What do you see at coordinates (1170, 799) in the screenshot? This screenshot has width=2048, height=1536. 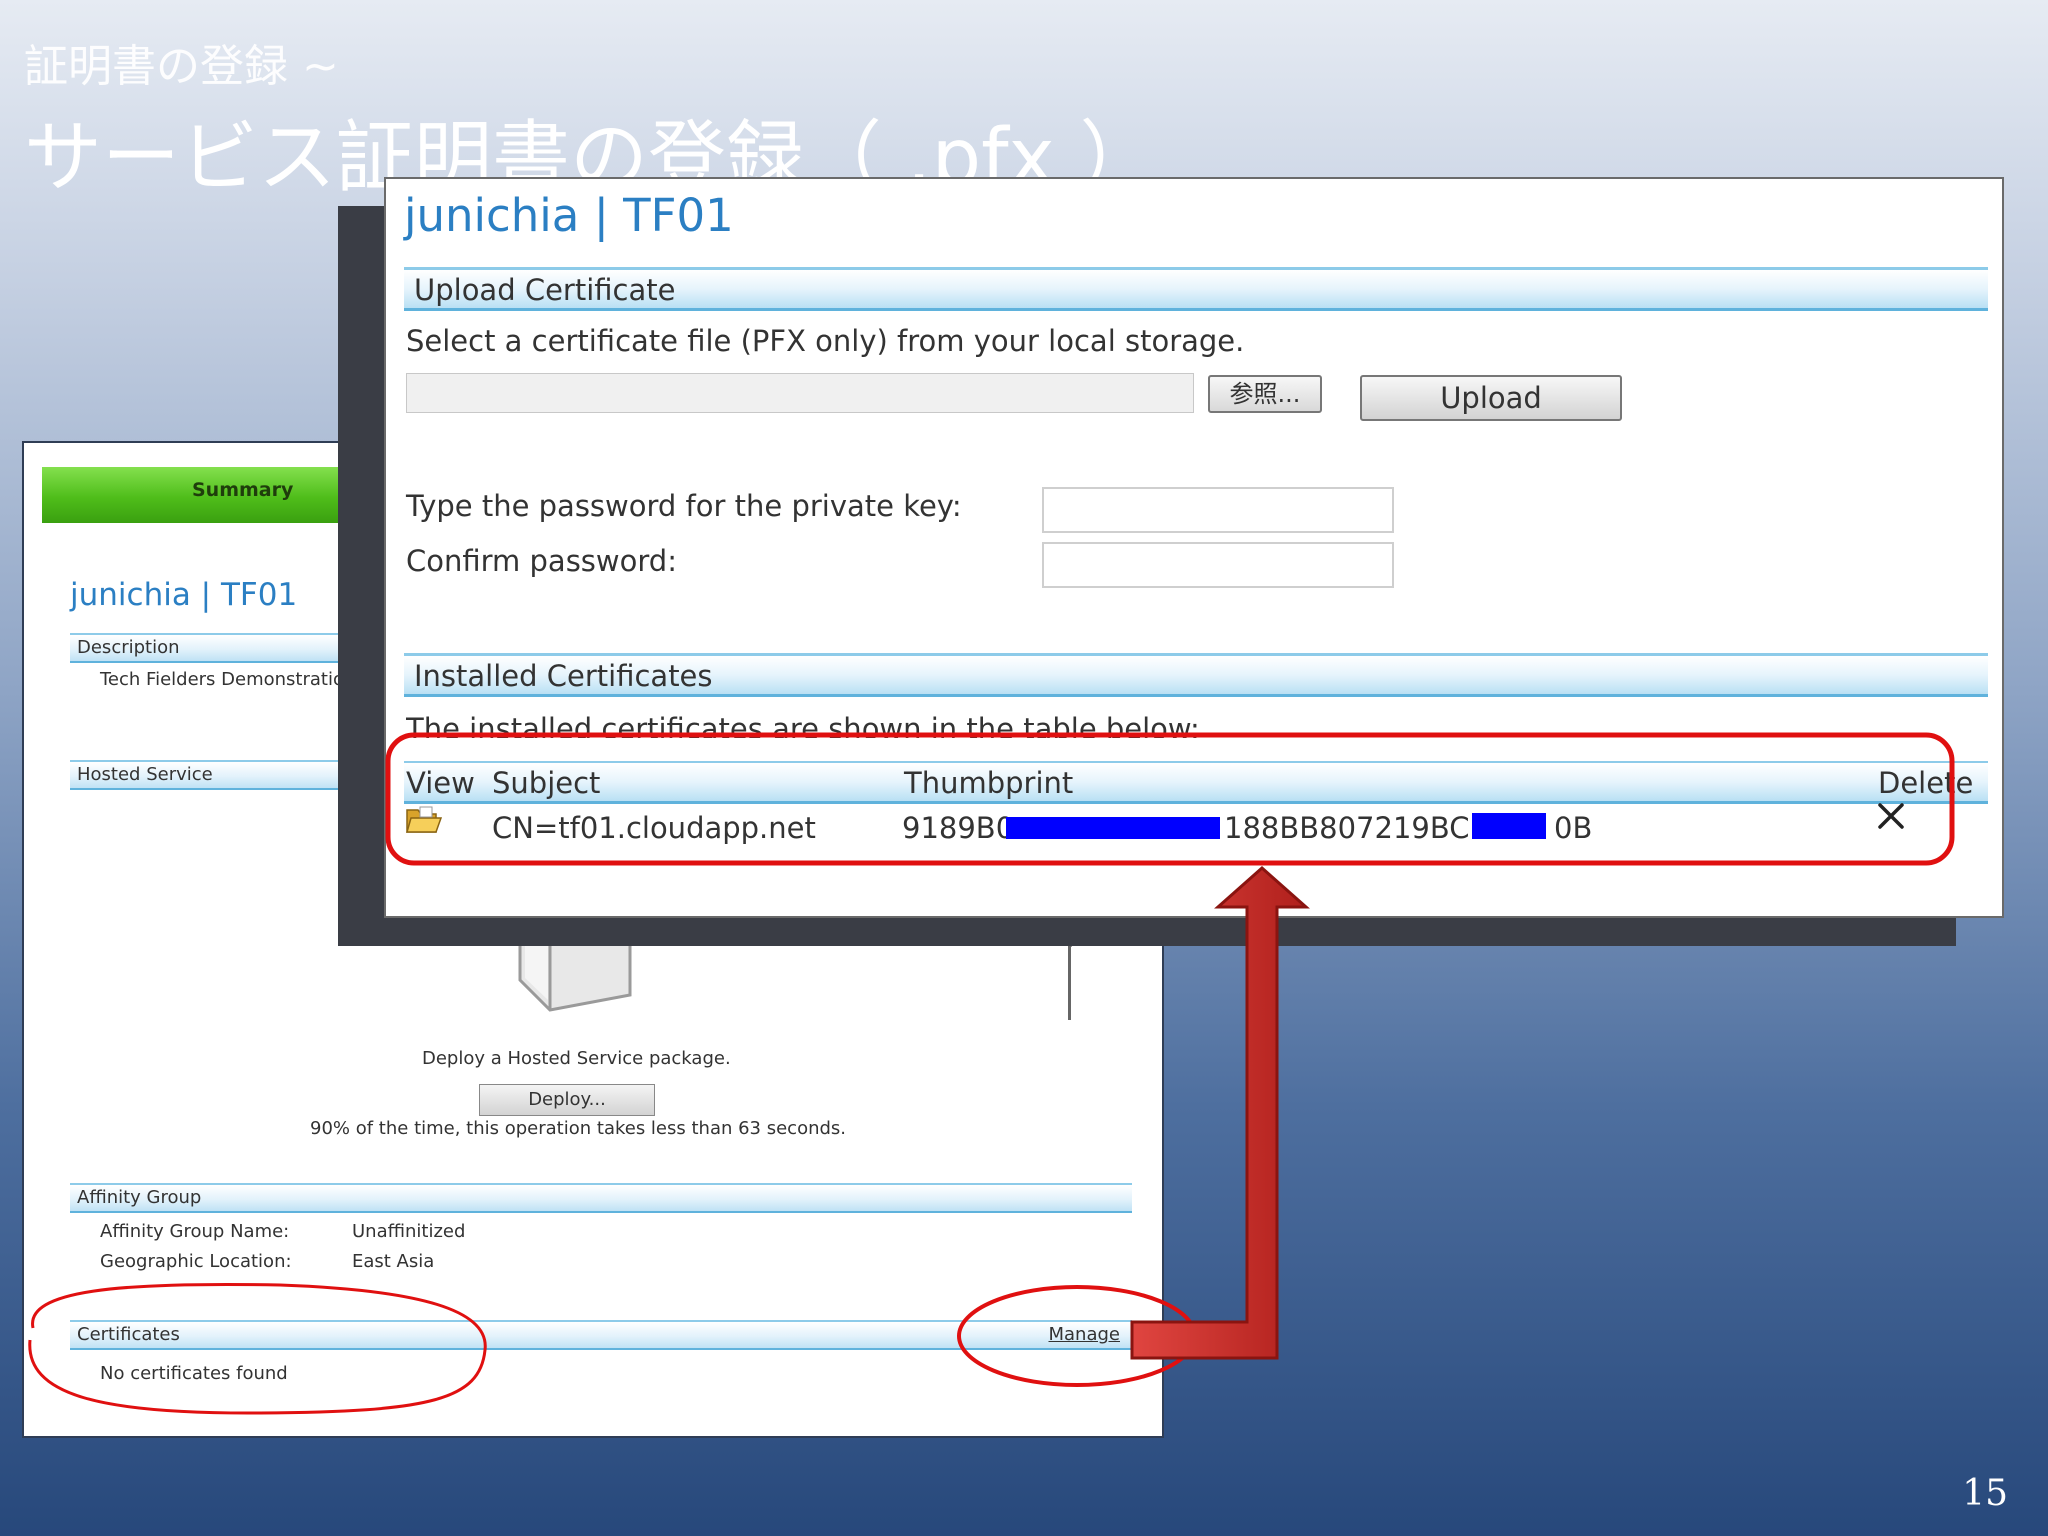 I see `installed-certificate-highlight` at bounding box center [1170, 799].